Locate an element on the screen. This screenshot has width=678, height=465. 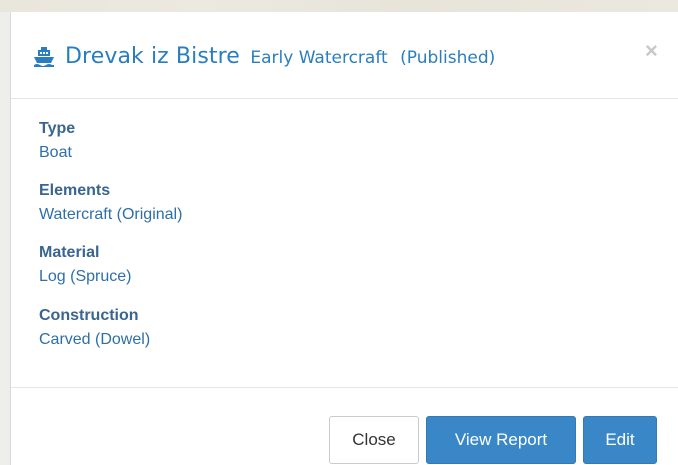
field-value: Boat is located at coordinates (55, 152).